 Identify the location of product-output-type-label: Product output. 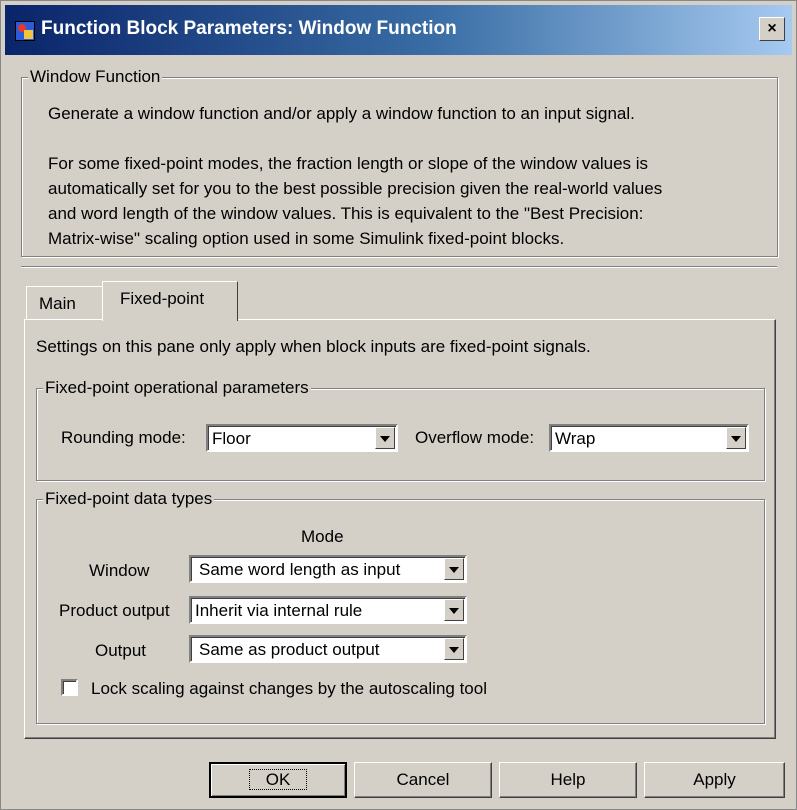
(114, 610).